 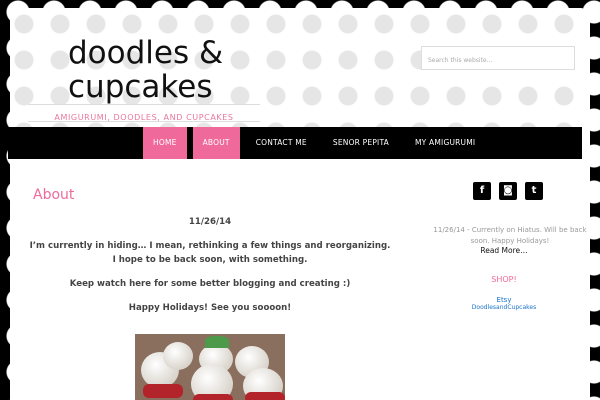 What do you see at coordinates (210, 222) in the screenshot?
I see `entry-date: 11/26/14` at bounding box center [210, 222].